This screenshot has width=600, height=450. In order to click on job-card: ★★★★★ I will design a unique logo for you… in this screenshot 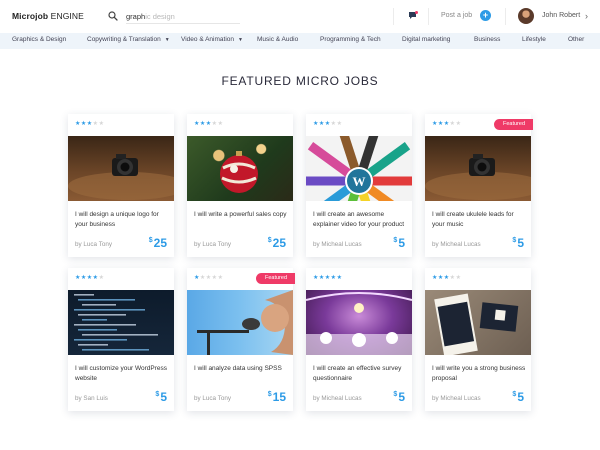, I will do `click(121, 185)`.